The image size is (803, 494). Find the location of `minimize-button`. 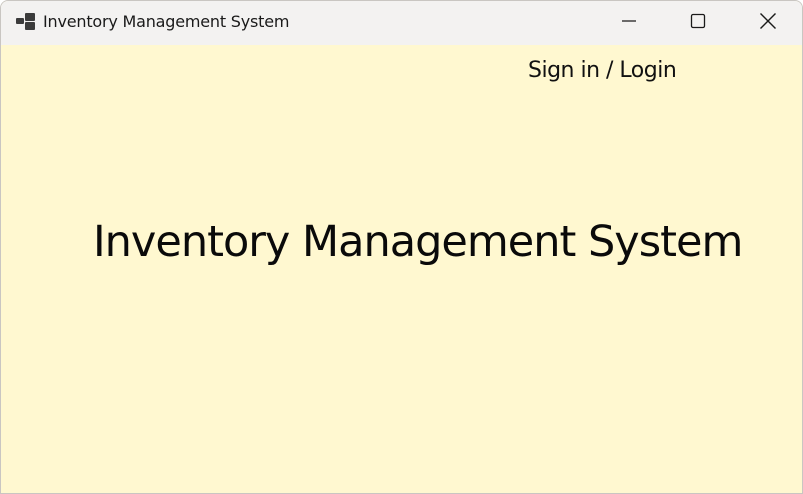

minimize-button is located at coordinates (629, 23).